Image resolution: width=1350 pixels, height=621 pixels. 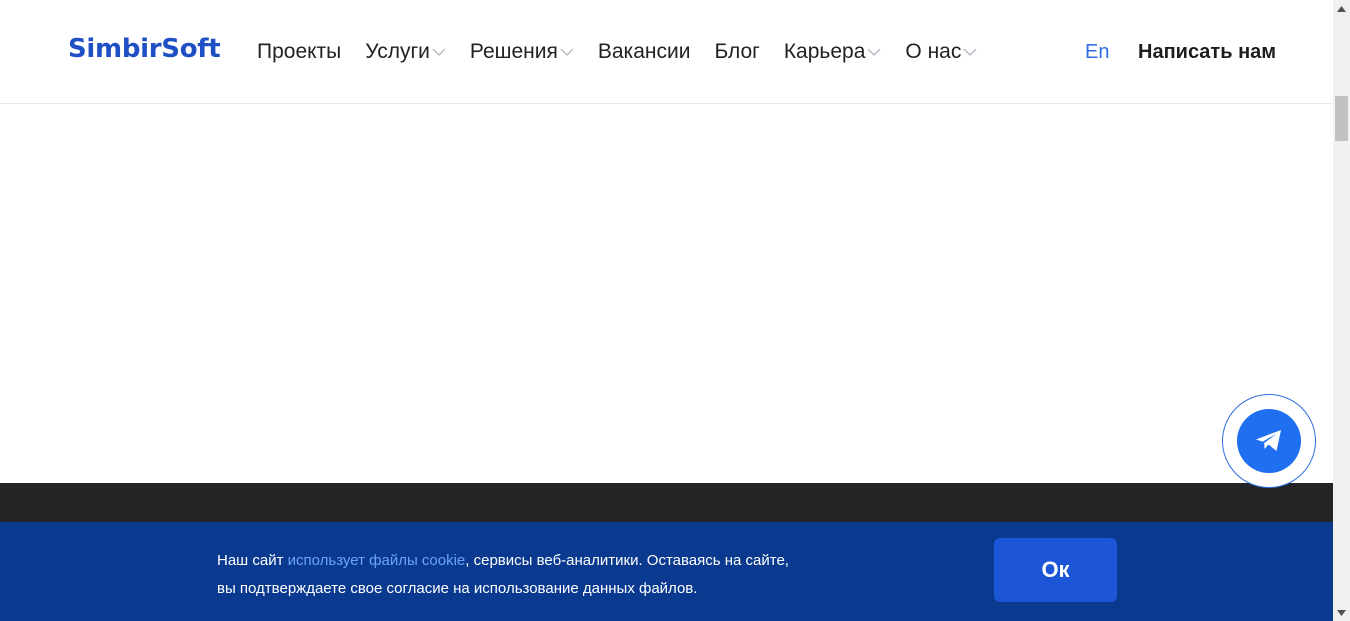 I want to click on scroll-down-arrow-icon, so click(x=1341, y=612).